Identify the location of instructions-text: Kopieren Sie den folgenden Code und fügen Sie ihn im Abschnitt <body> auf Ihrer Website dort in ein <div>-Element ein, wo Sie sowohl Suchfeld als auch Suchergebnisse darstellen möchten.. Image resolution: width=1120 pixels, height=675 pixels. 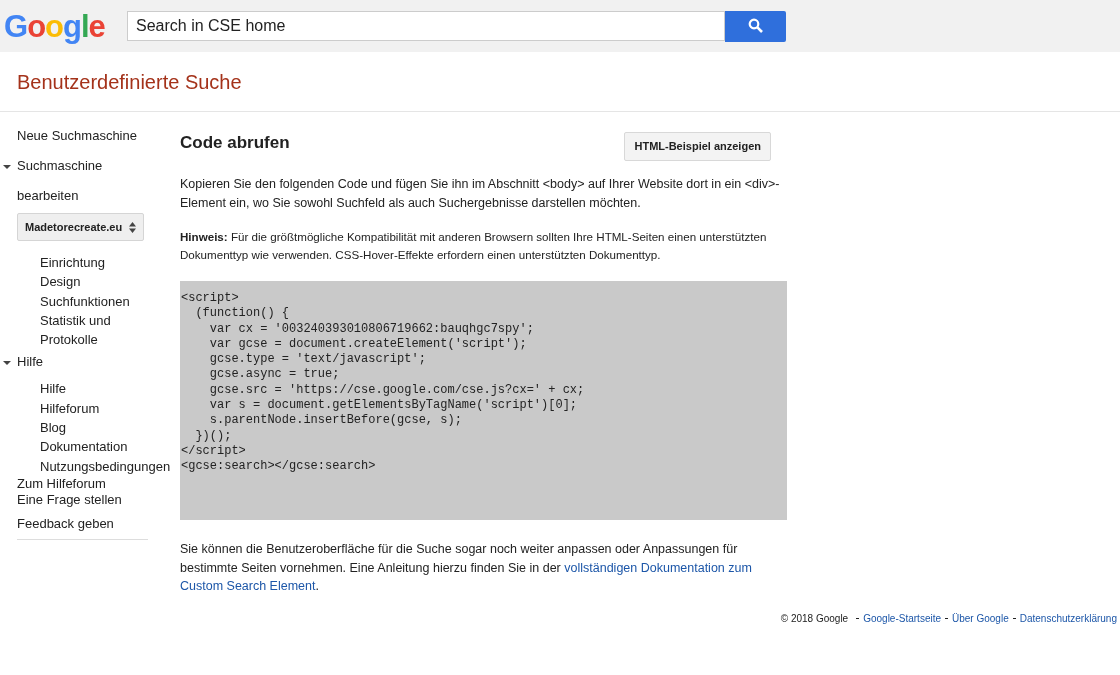
(480, 194).